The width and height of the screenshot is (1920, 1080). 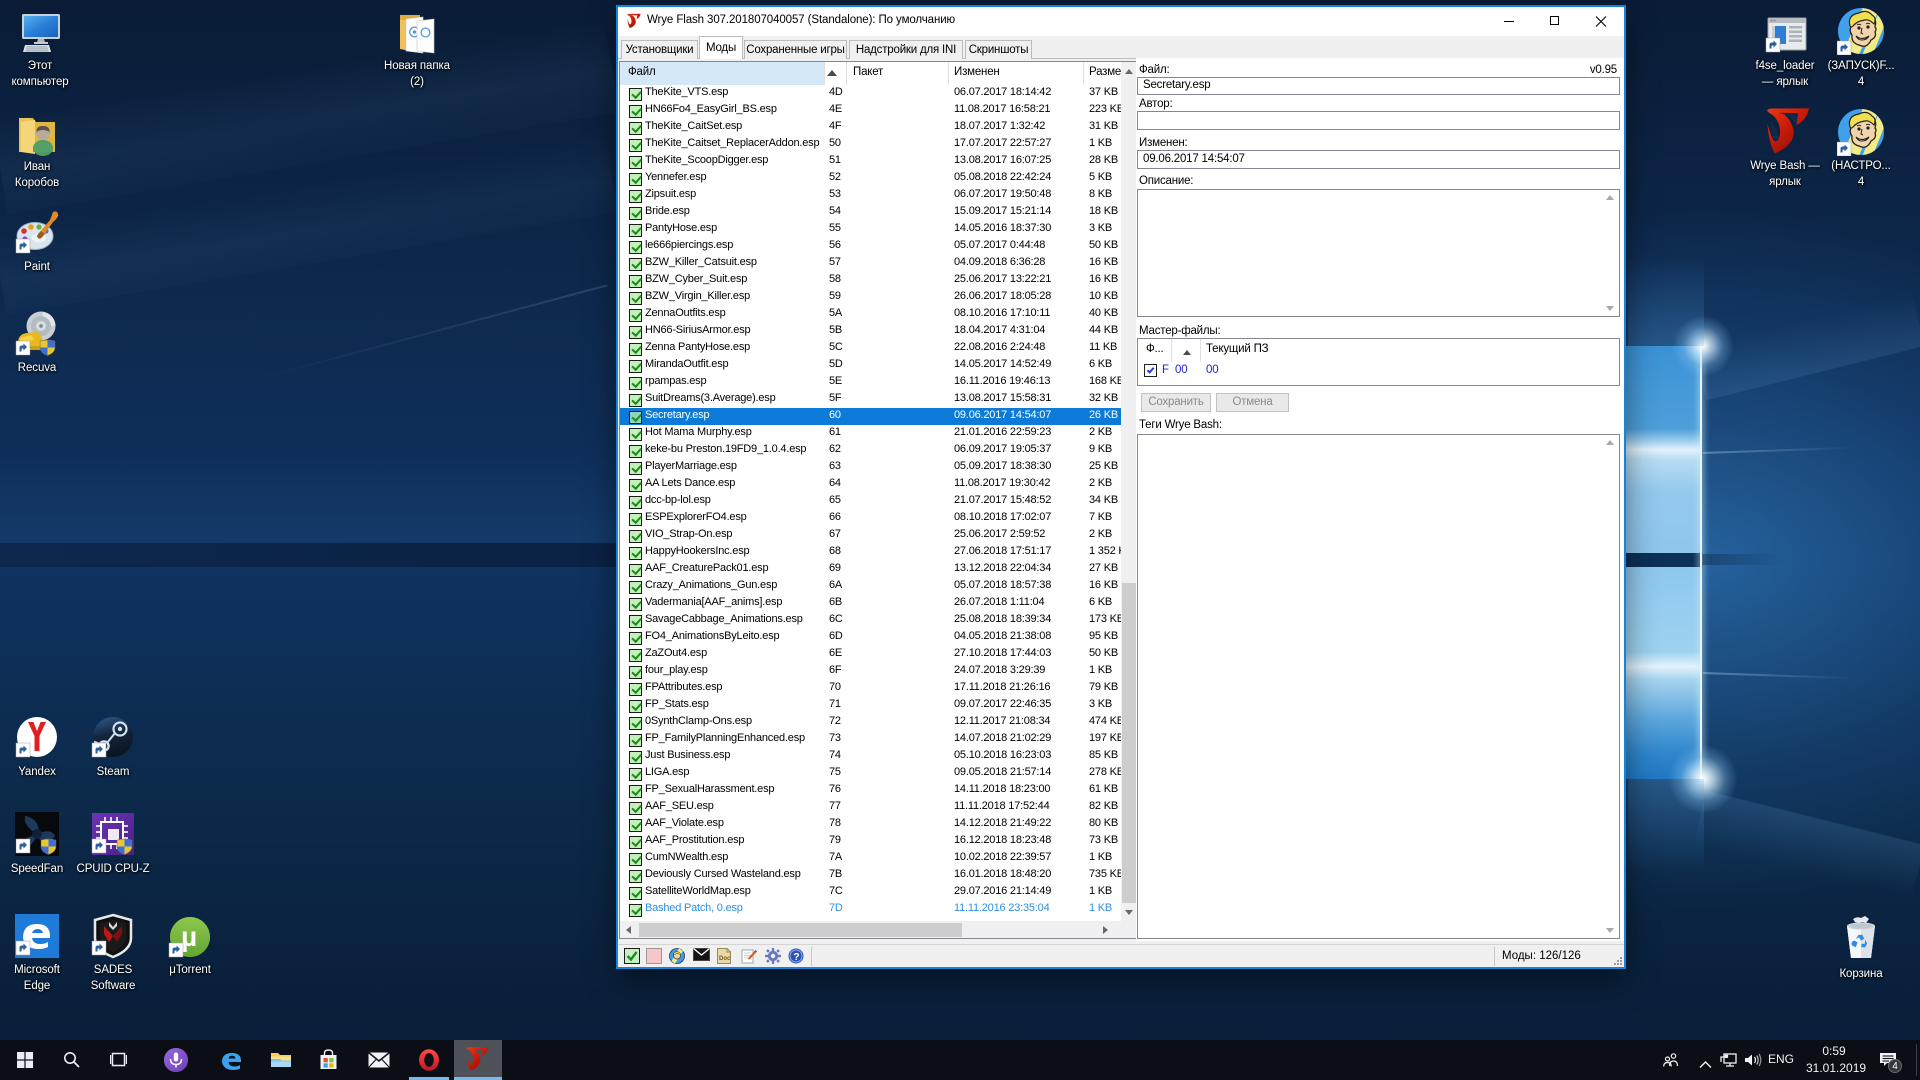 I want to click on svg-text: Doc, so click(x=725, y=959).